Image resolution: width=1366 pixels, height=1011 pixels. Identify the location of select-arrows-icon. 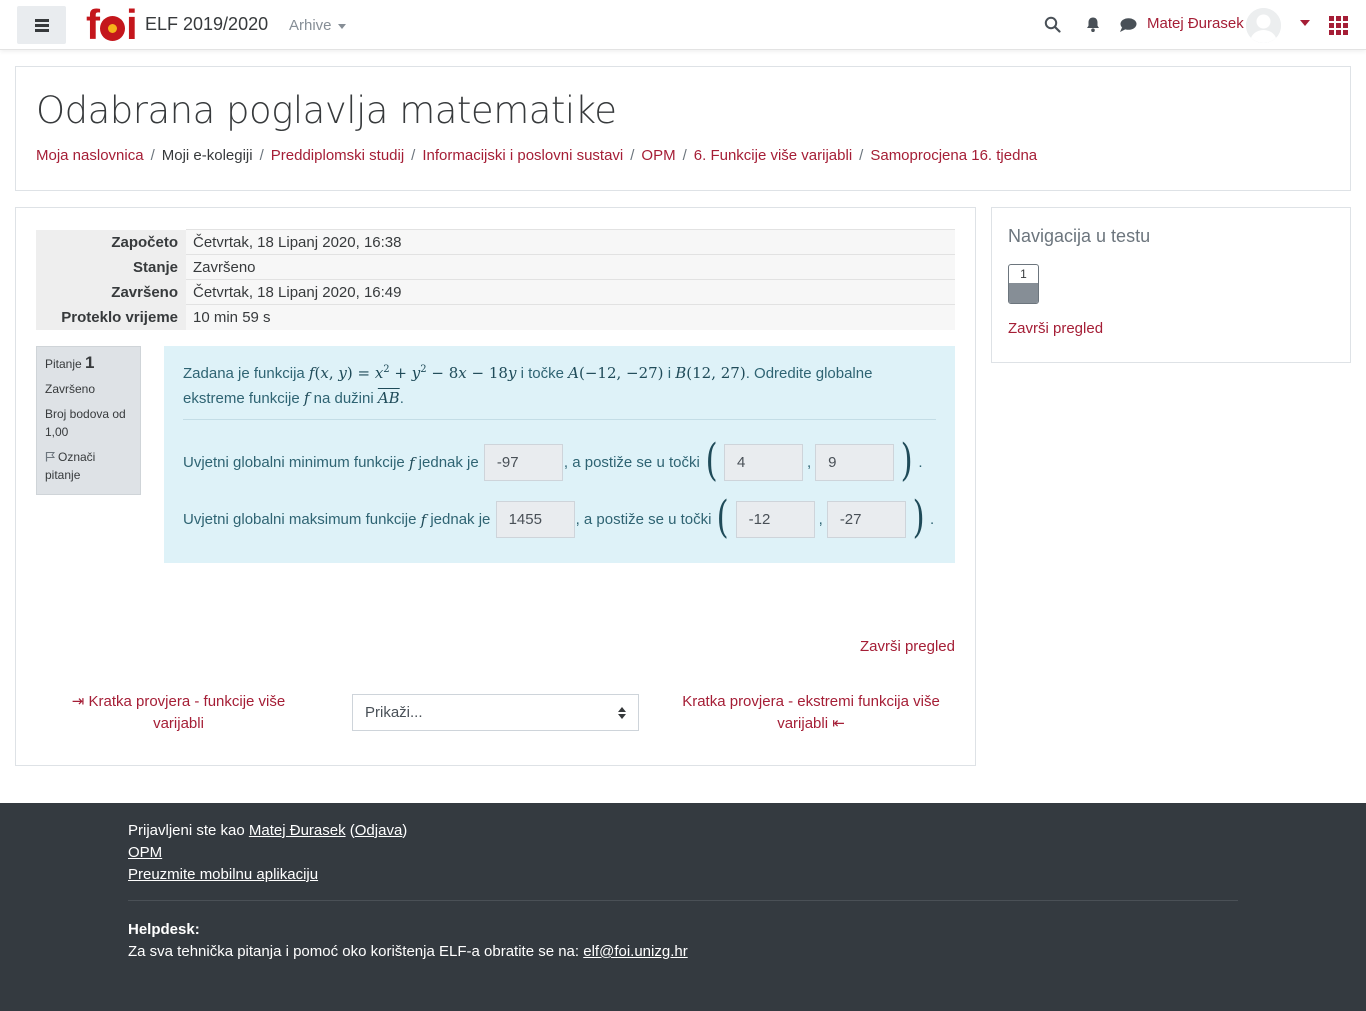
(622, 713).